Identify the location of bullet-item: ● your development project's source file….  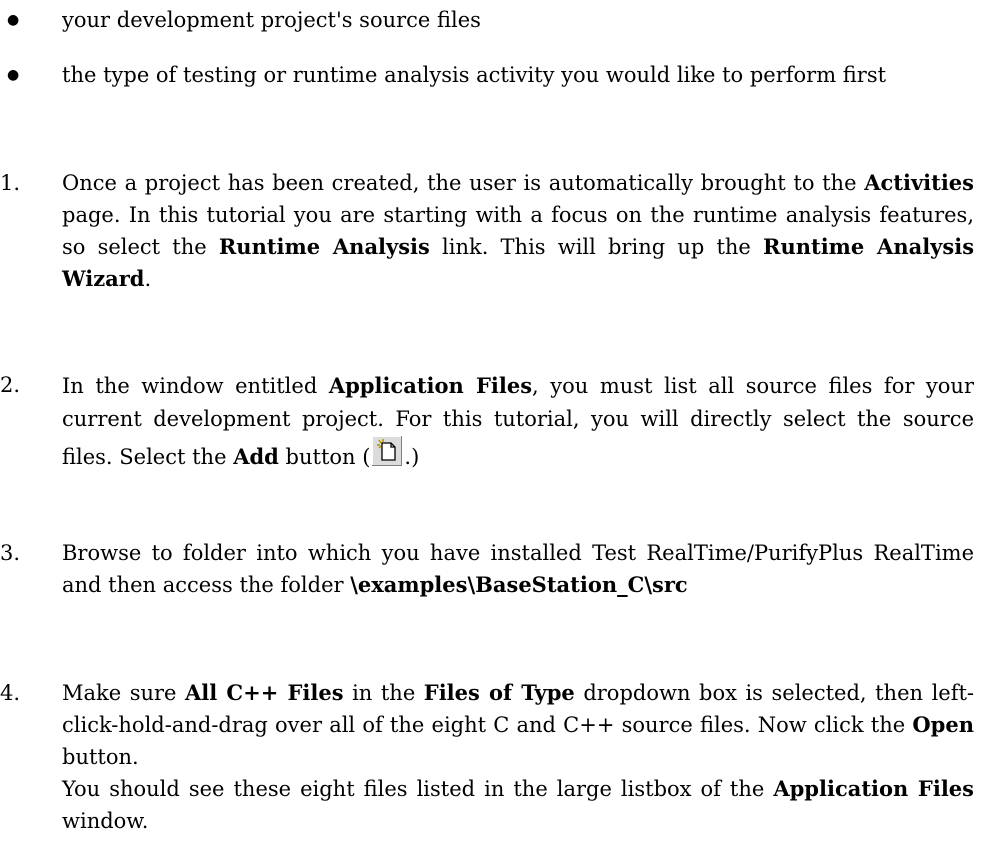
(490, 20).